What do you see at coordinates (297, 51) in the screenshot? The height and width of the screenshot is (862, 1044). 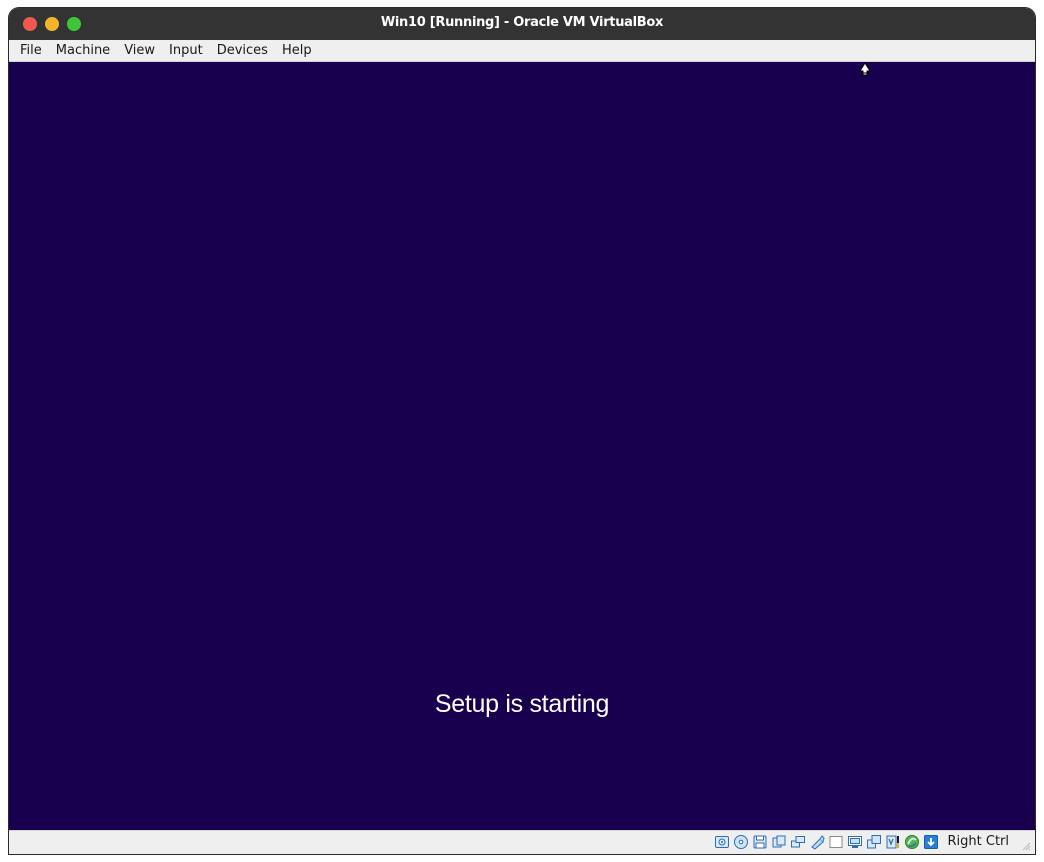 I see `menu-help: Help` at bounding box center [297, 51].